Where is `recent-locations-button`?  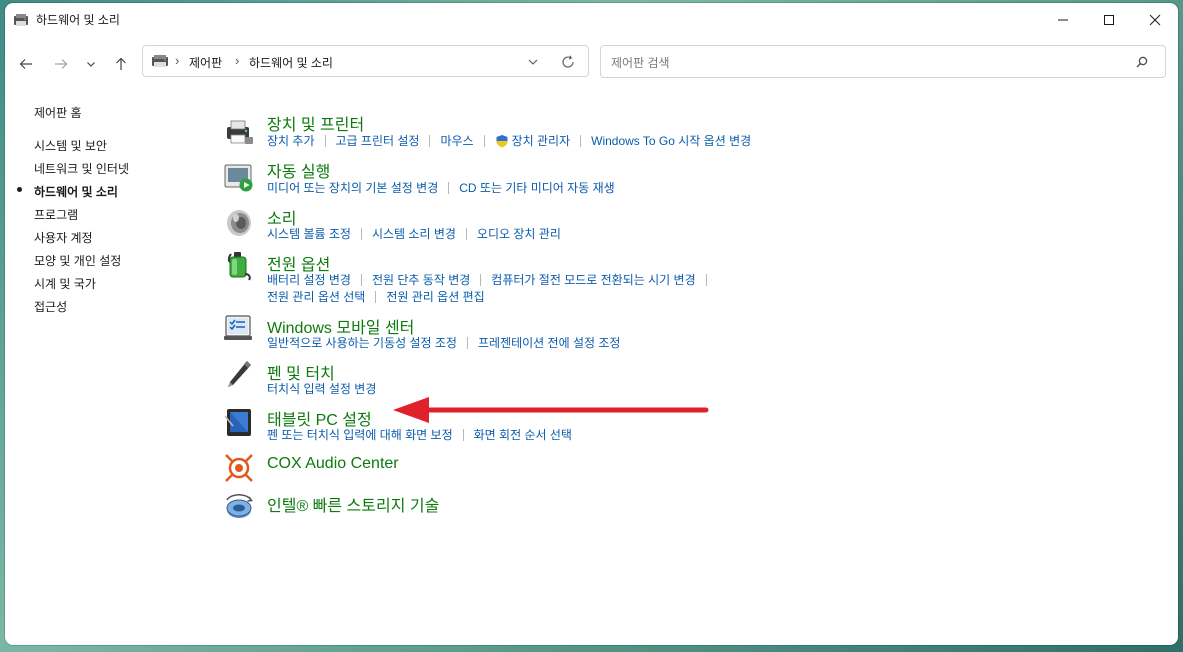
recent-locations-button is located at coordinates (91, 64).